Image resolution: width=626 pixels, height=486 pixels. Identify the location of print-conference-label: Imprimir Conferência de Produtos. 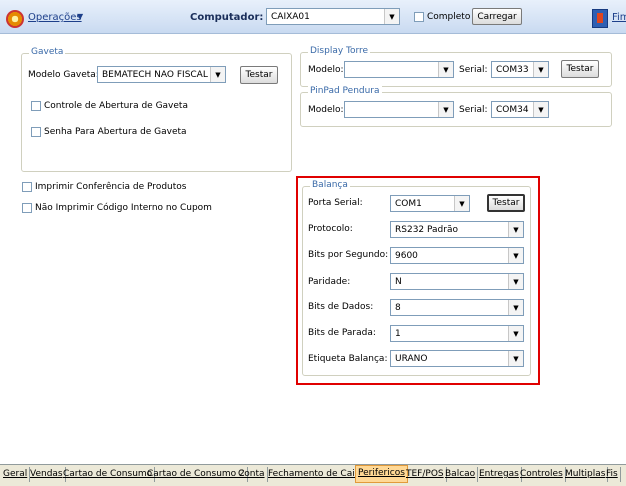
(111, 187).